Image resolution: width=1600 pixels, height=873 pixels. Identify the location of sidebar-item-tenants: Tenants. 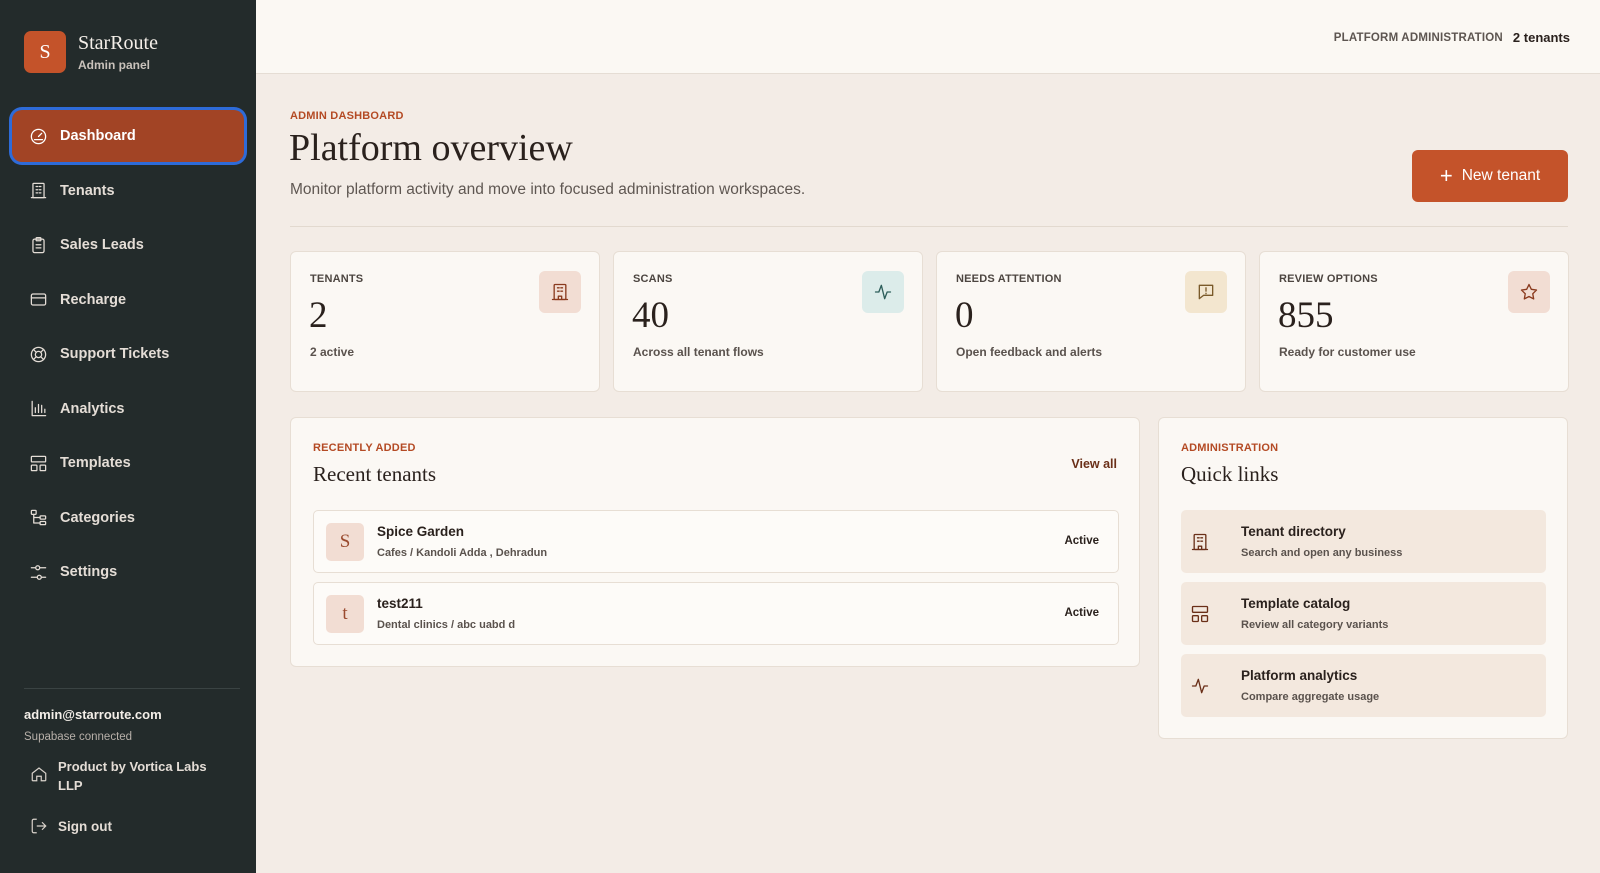
(128, 191).